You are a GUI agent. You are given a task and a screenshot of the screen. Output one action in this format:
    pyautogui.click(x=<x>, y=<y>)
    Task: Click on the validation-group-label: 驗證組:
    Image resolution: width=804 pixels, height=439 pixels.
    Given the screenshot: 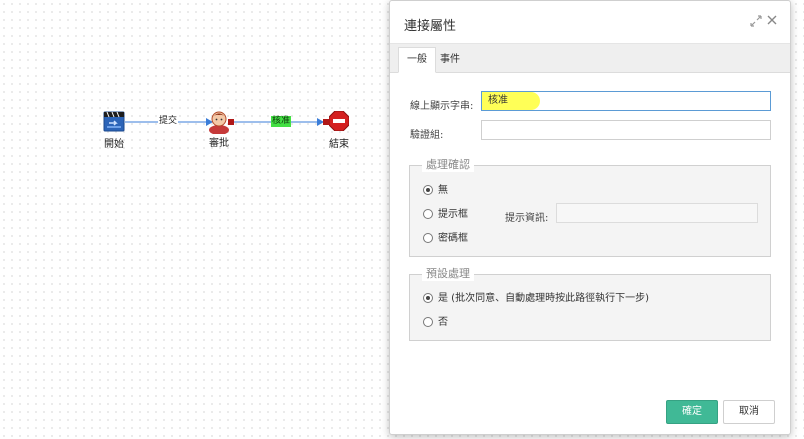 What is the action you would take?
    pyautogui.click(x=427, y=135)
    